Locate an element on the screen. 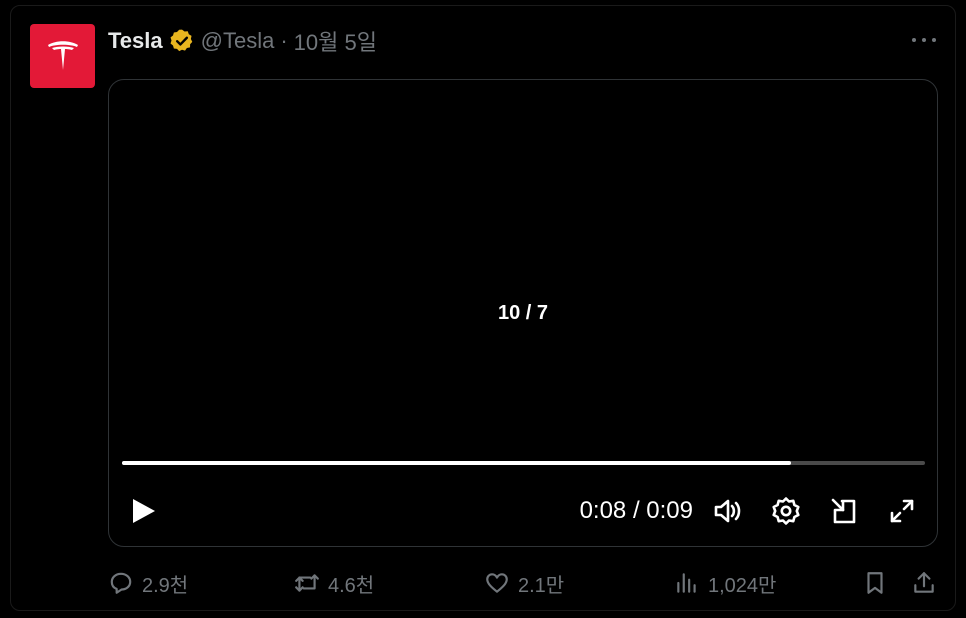  like-button: 2.1만 is located at coordinates (524, 583).